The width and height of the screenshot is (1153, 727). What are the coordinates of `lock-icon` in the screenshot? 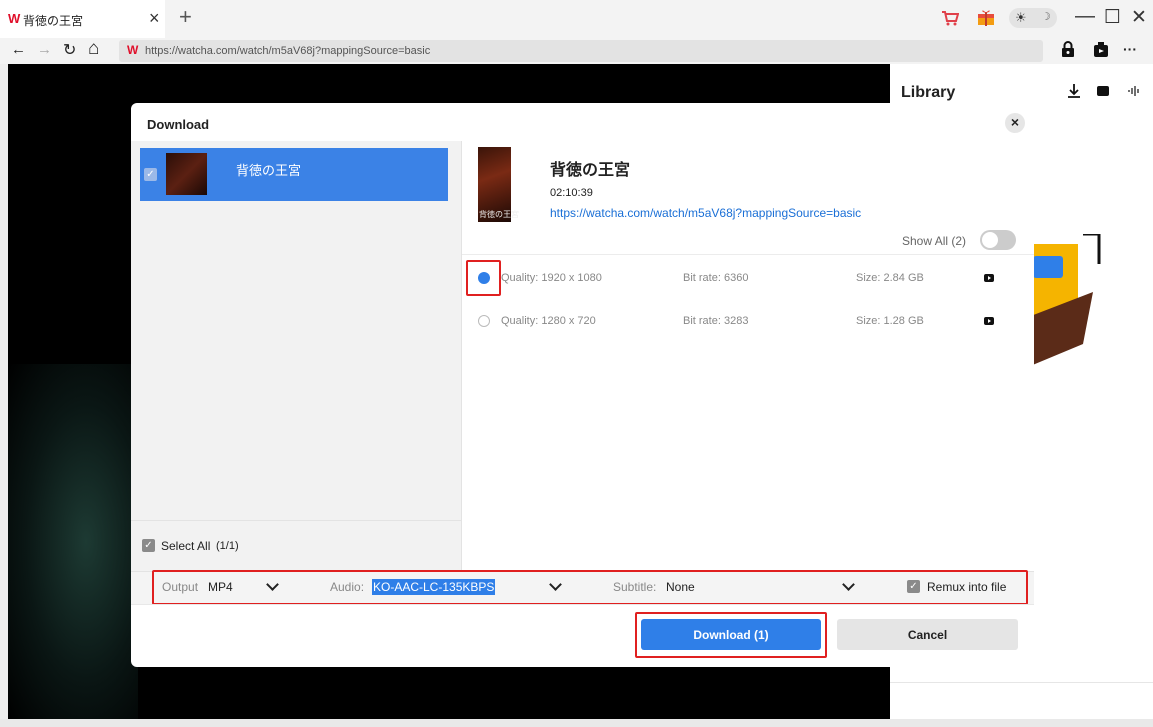 It's located at (1068, 49).